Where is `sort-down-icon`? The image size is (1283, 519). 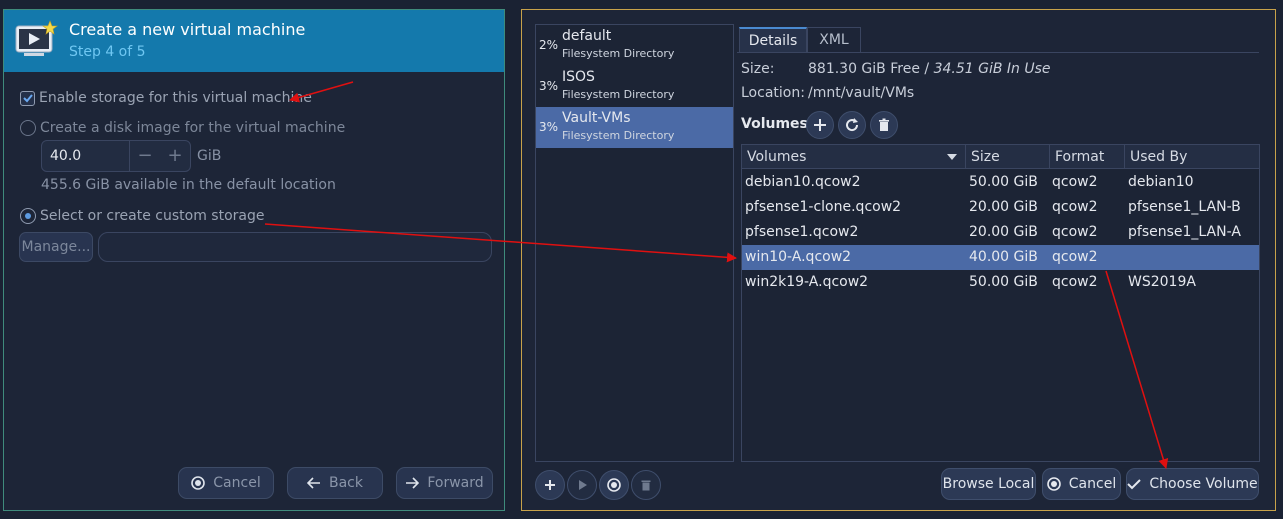
sort-down-icon is located at coordinates (952, 157).